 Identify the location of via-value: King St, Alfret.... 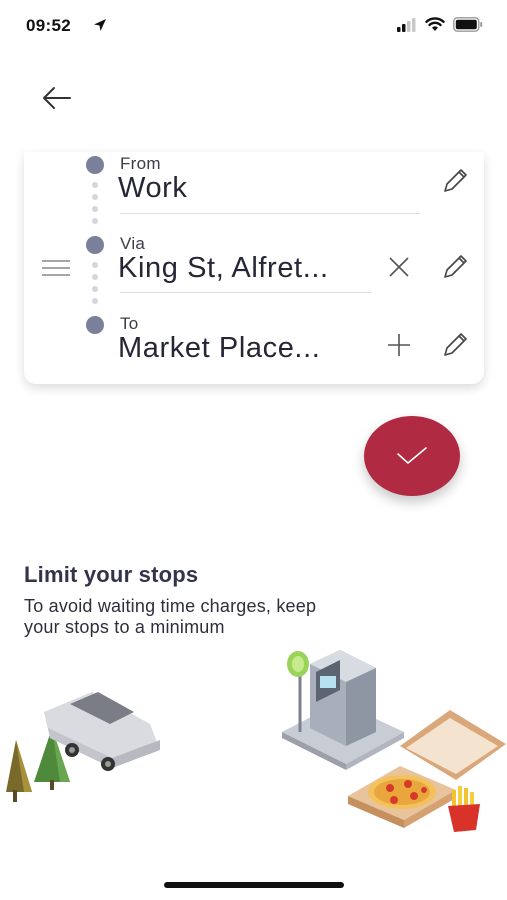
(223, 268).